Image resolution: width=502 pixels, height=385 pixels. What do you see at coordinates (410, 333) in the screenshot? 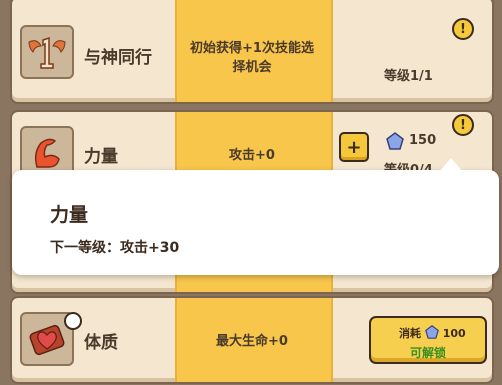
I see `unlock-cost-label: 消耗` at bounding box center [410, 333].